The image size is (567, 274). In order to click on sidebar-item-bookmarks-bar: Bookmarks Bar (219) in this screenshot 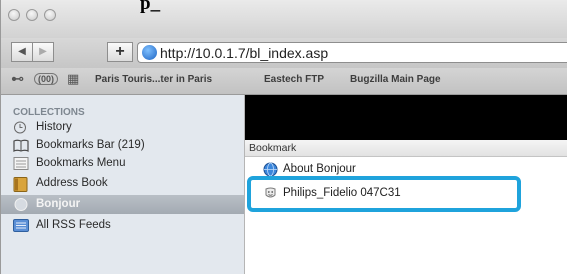, I will do `click(127, 146)`.